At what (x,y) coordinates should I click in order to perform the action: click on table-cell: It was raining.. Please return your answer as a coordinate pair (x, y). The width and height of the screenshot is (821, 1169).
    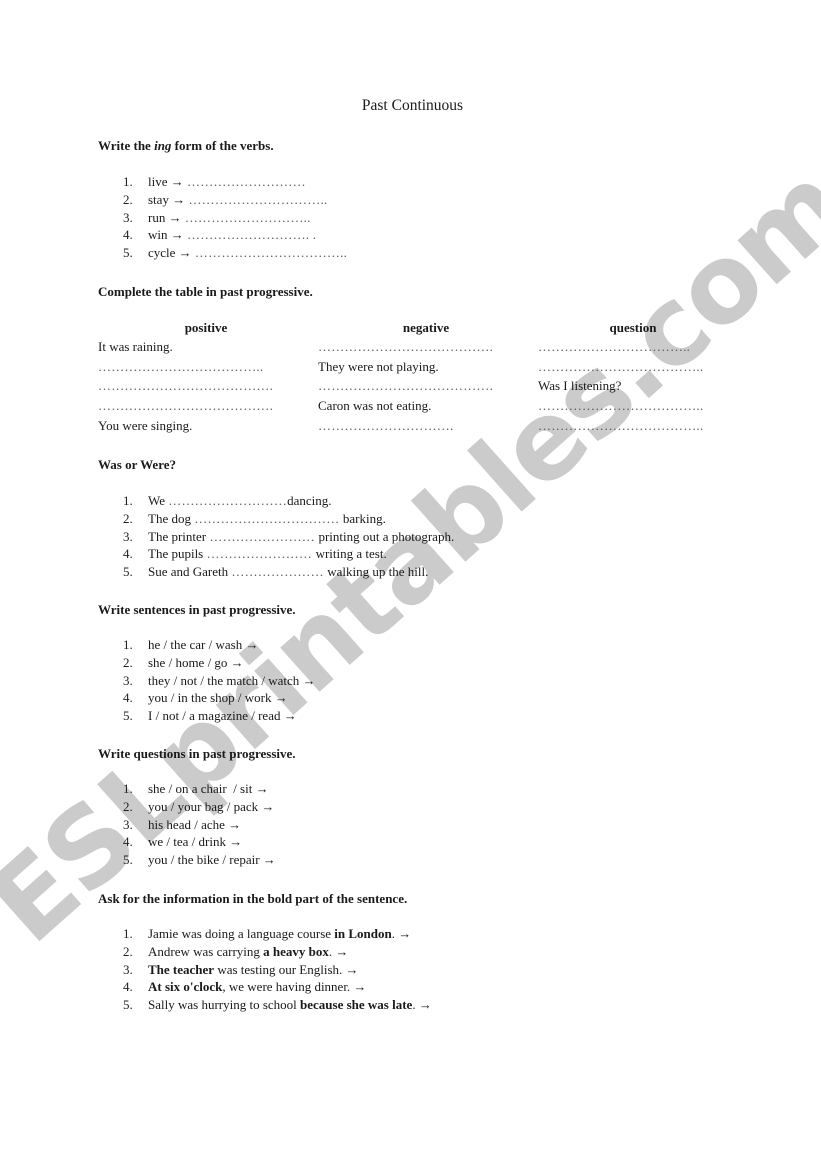
    Looking at the image, I should click on (135, 346).